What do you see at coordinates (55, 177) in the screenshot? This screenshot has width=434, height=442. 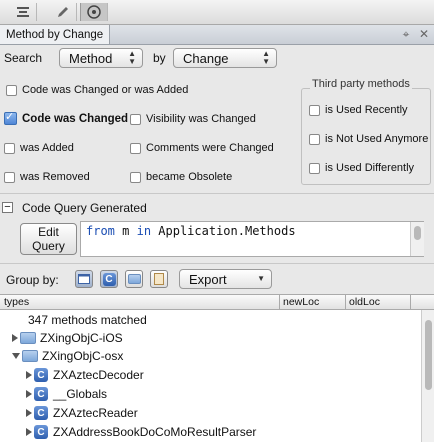 I see `checkbox-label: was Removed` at bounding box center [55, 177].